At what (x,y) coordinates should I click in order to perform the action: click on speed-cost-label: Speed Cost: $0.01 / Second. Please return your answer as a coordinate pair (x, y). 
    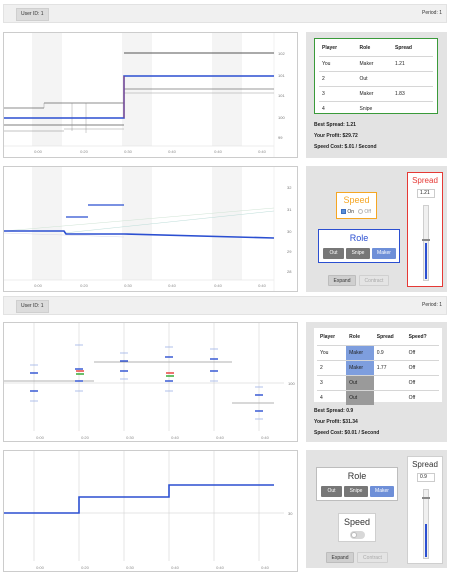
    Looking at the image, I should click on (347, 433).